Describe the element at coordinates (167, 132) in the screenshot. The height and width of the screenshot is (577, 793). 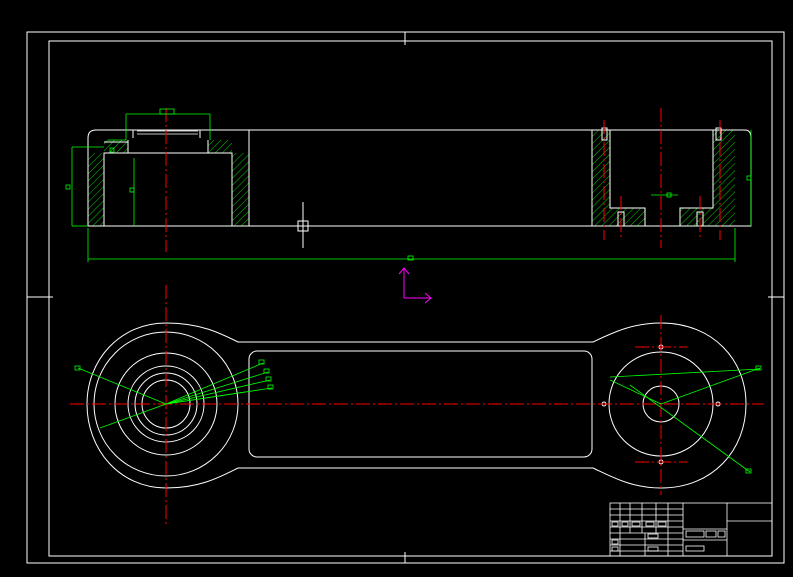
I see `boss-detail` at that location.